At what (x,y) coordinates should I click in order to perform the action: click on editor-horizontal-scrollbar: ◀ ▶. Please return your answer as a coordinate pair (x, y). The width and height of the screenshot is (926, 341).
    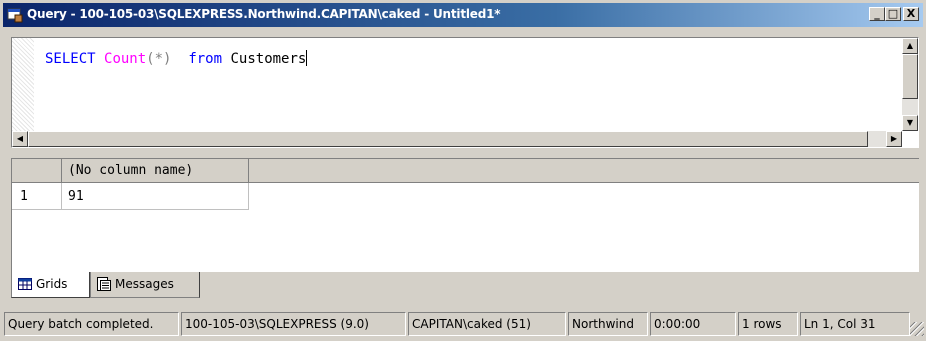
    Looking at the image, I should click on (457, 139).